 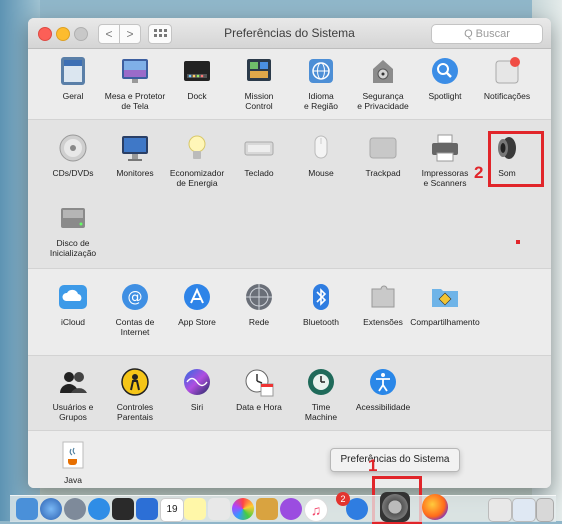 I want to click on skype-icon, so click(x=147, y=509).